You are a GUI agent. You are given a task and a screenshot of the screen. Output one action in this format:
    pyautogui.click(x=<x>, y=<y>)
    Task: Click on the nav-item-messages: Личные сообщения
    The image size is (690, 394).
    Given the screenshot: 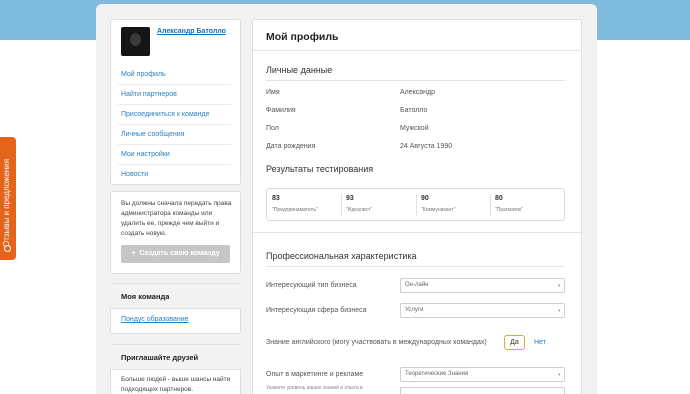 What is the action you would take?
    pyautogui.click(x=152, y=134)
    